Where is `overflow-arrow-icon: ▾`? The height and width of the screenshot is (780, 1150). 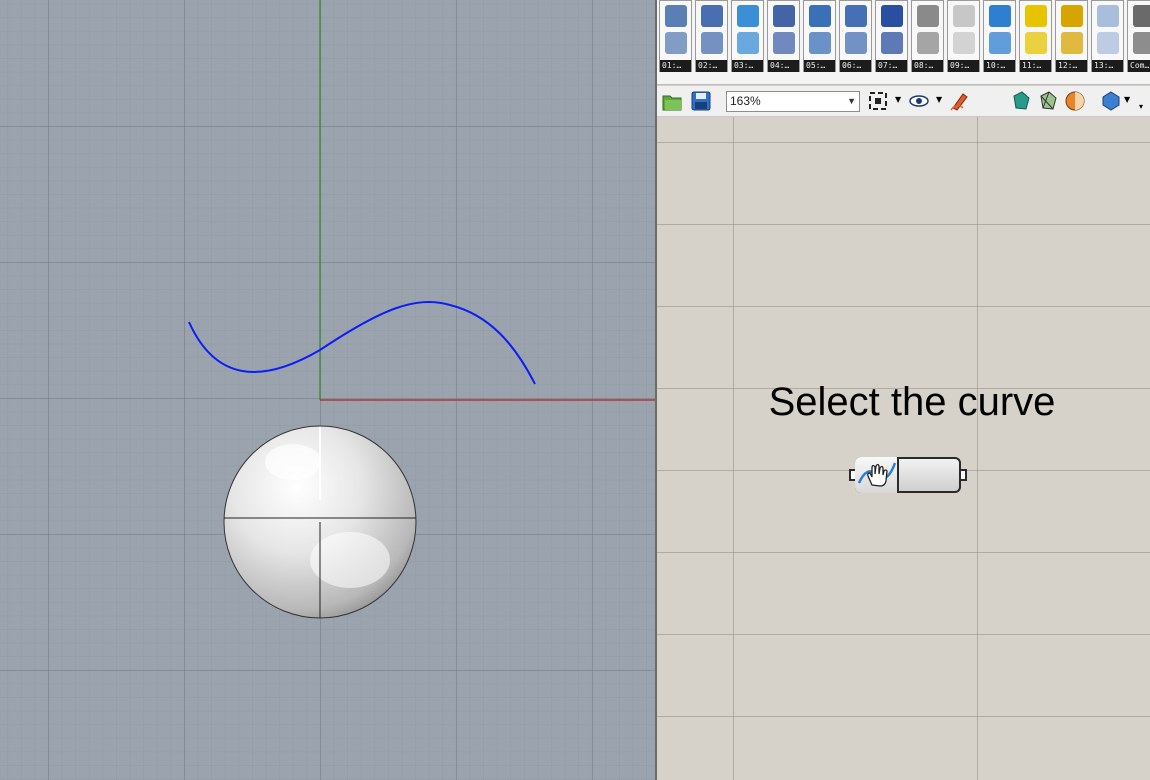
overflow-arrow-icon: ▾ is located at coordinates (1141, 106).